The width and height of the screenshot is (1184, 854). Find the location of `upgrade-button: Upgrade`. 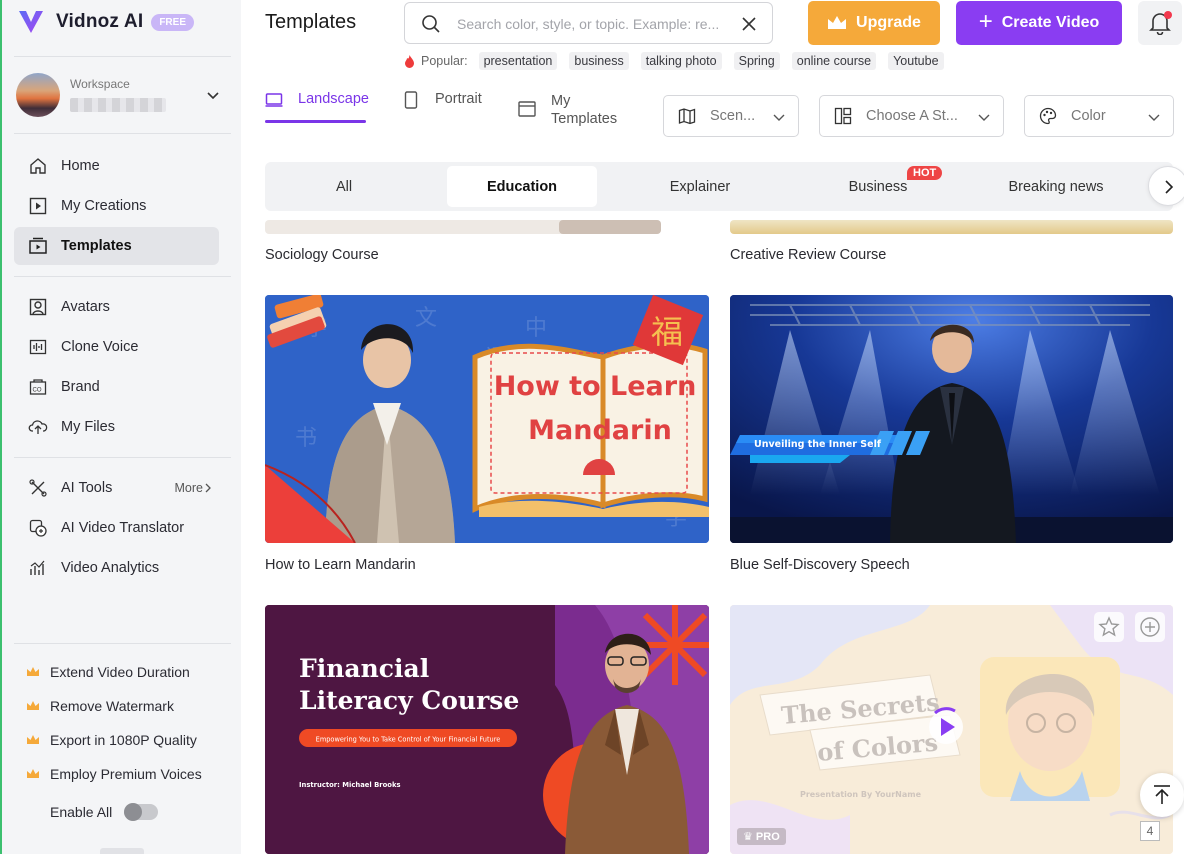

upgrade-button: Upgrade is located at coordinates (874, 23).